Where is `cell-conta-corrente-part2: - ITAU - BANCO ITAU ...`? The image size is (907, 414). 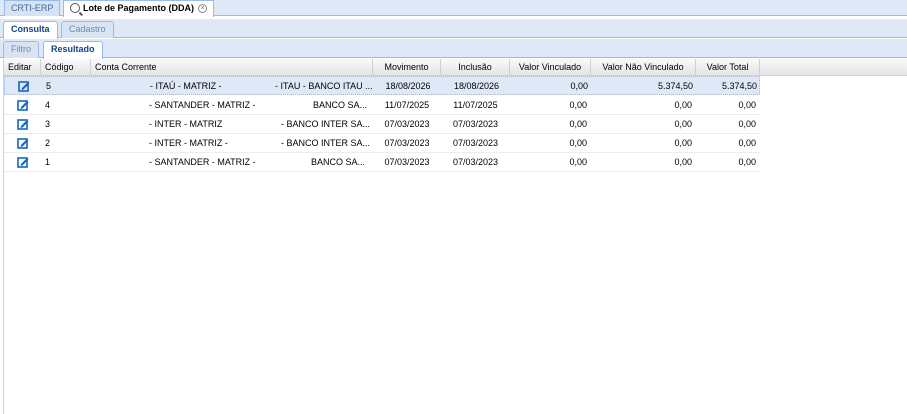 cell-conta-corrente-part2: - ITAU - BANCO ITAU ... is located at coordinates (324, 86).